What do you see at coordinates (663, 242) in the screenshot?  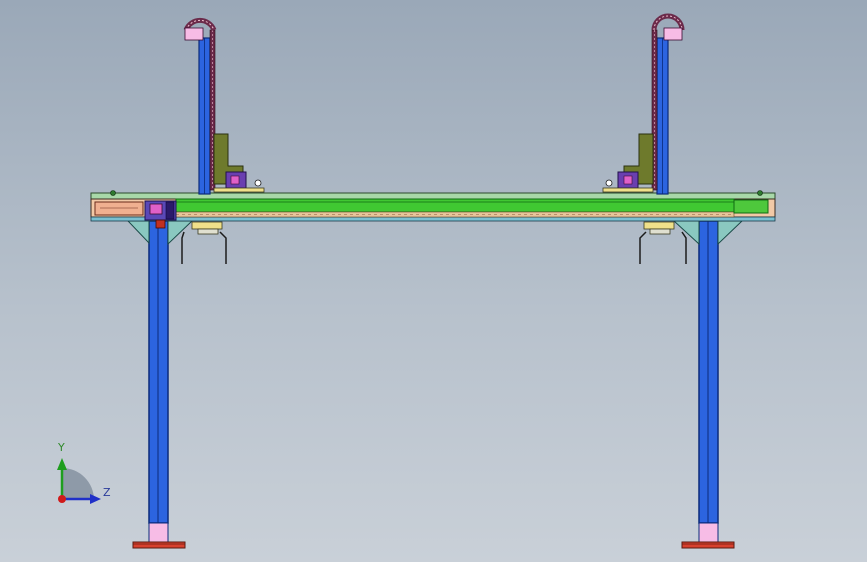 I see `right-hanger` at bounding box center [663, 242].